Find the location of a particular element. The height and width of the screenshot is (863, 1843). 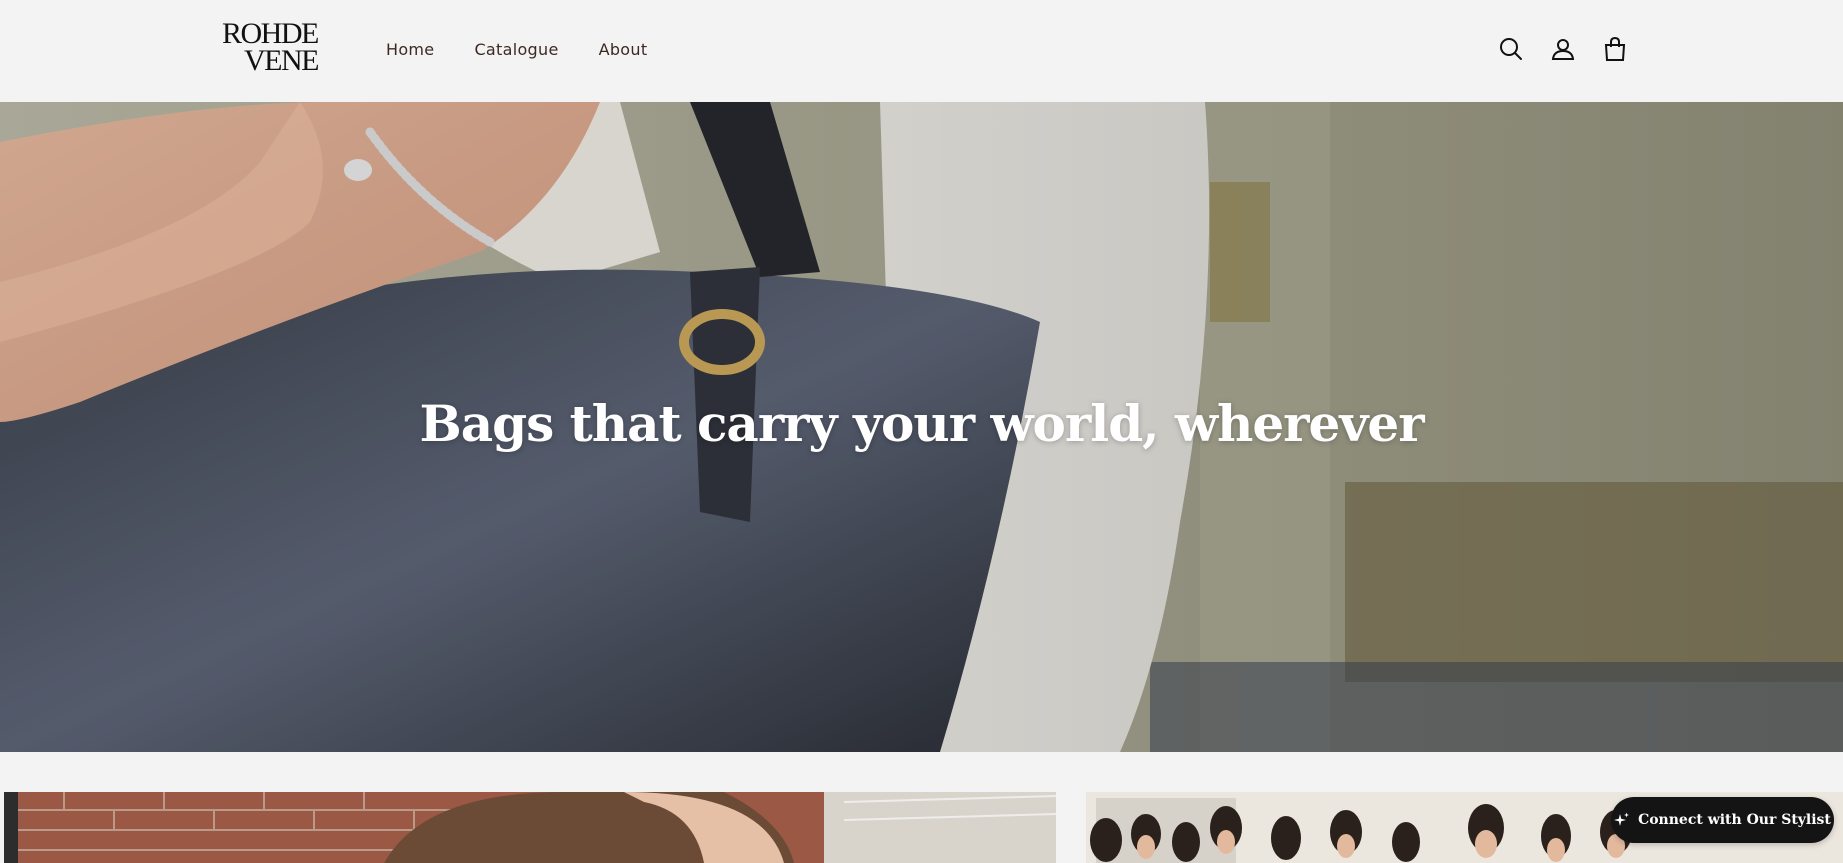

nav-home-link: Home is located at coordinates (410, 49).